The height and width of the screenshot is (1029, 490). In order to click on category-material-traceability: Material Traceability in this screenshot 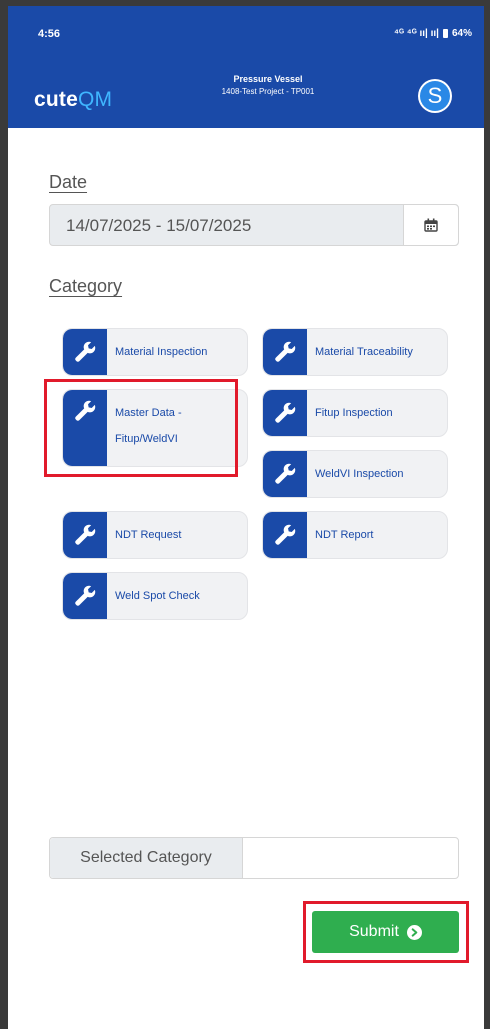, I will do `click(355, 352)`.